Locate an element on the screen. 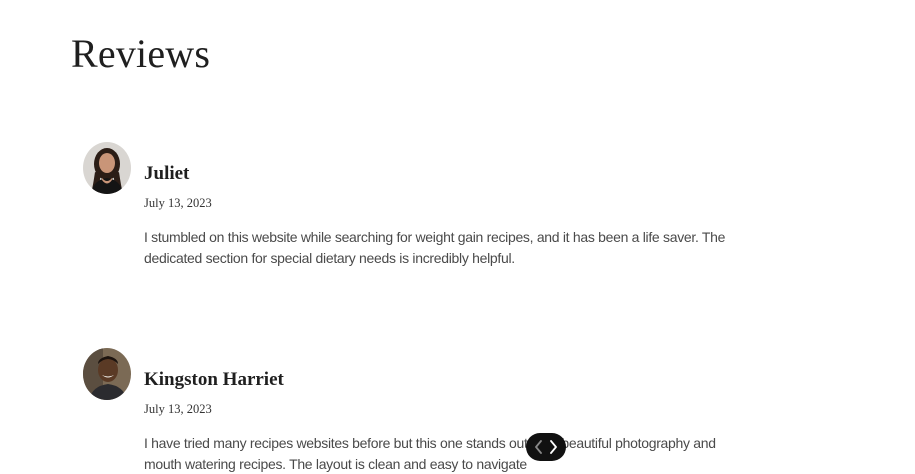  carousel-nav is located at coordinates (546, 447).